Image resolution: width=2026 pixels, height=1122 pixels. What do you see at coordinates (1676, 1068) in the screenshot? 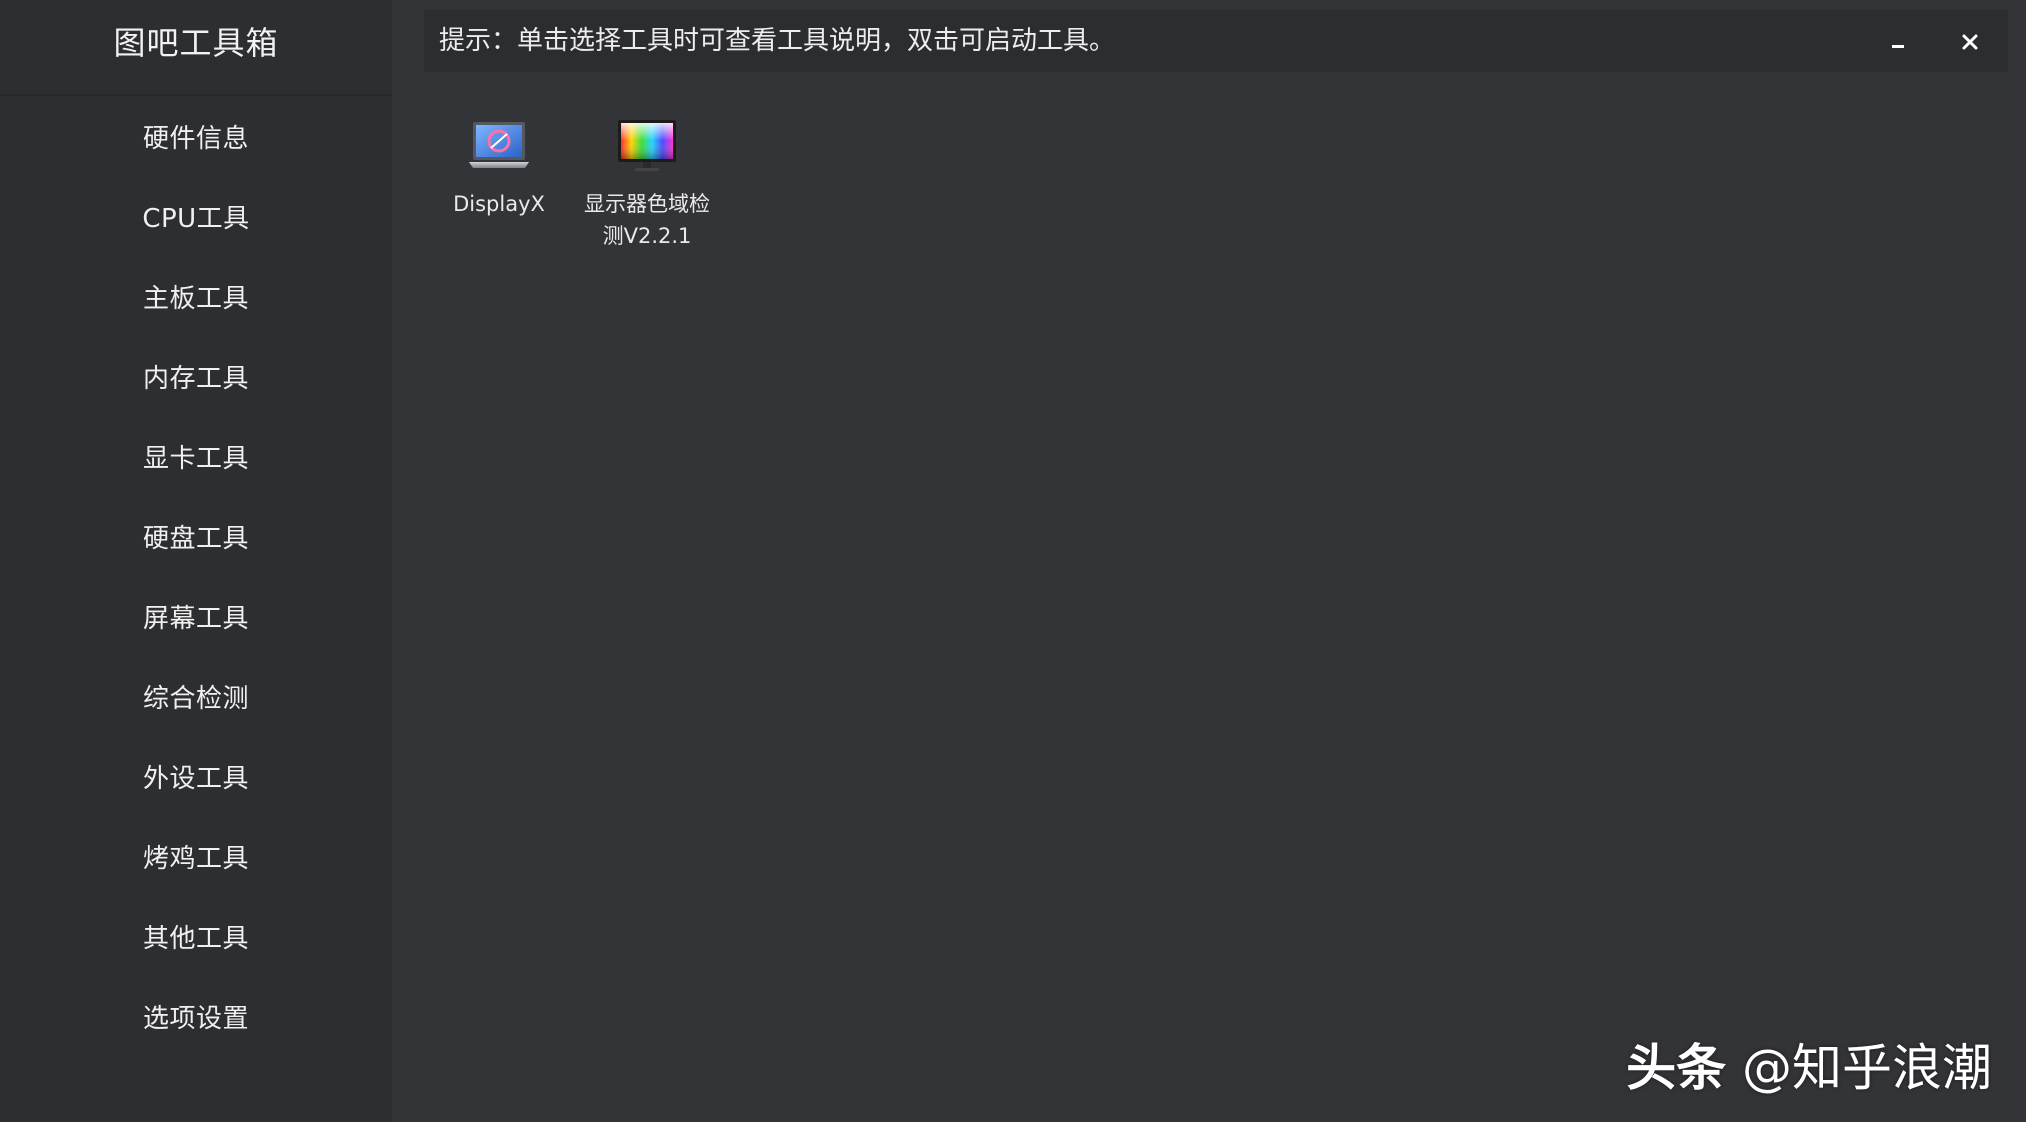
I see `watermark-brand: 头条` at bounding box center [1676, 1068].